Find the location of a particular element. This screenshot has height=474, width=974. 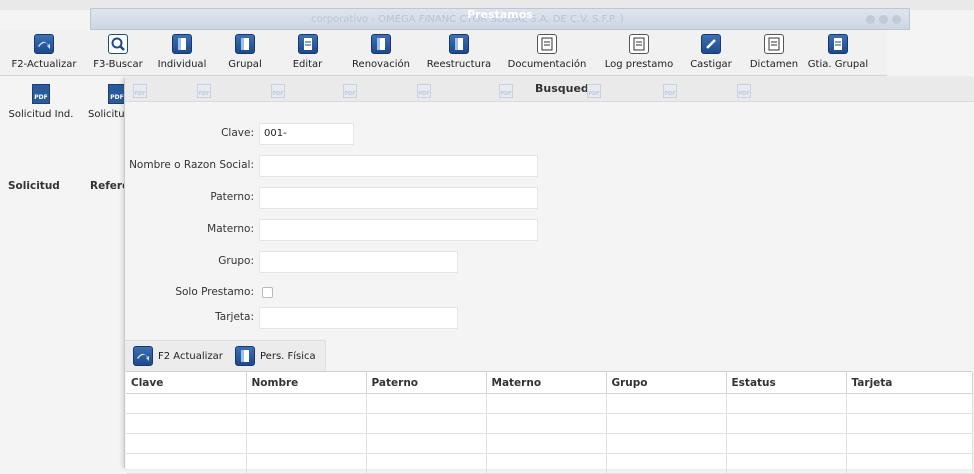

individual-label: Individual is located at coordinates (182, 64).